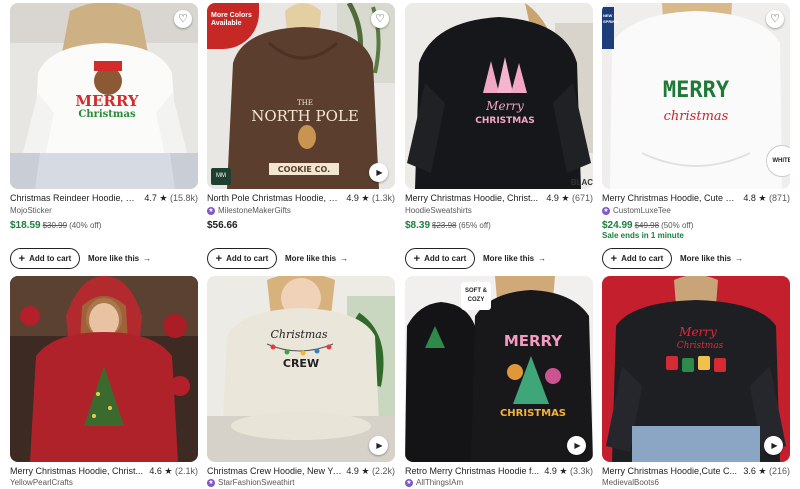 The image size is (800, 489). I want to click on price-row: $56.66, so click(222, 226).